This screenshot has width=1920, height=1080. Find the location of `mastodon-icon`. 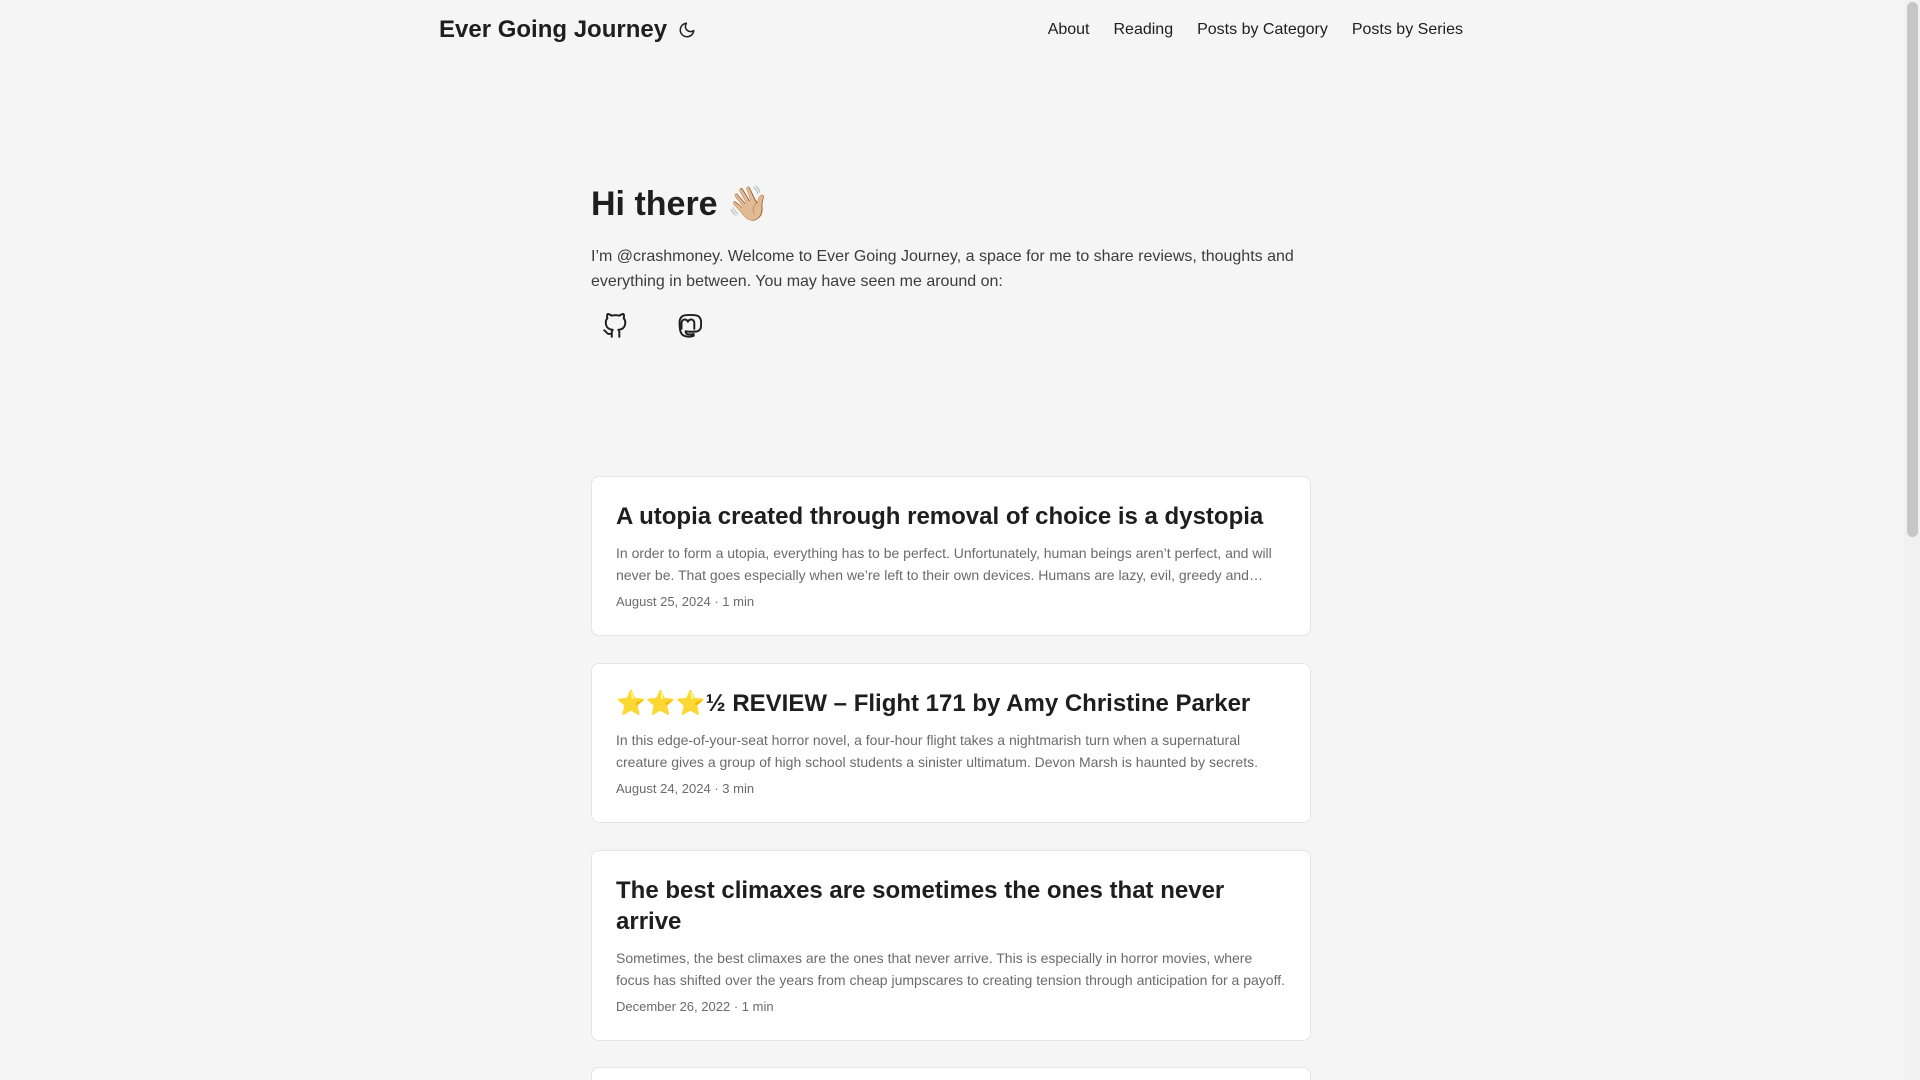

mastodon-icon is located at coordinates (689, 326).